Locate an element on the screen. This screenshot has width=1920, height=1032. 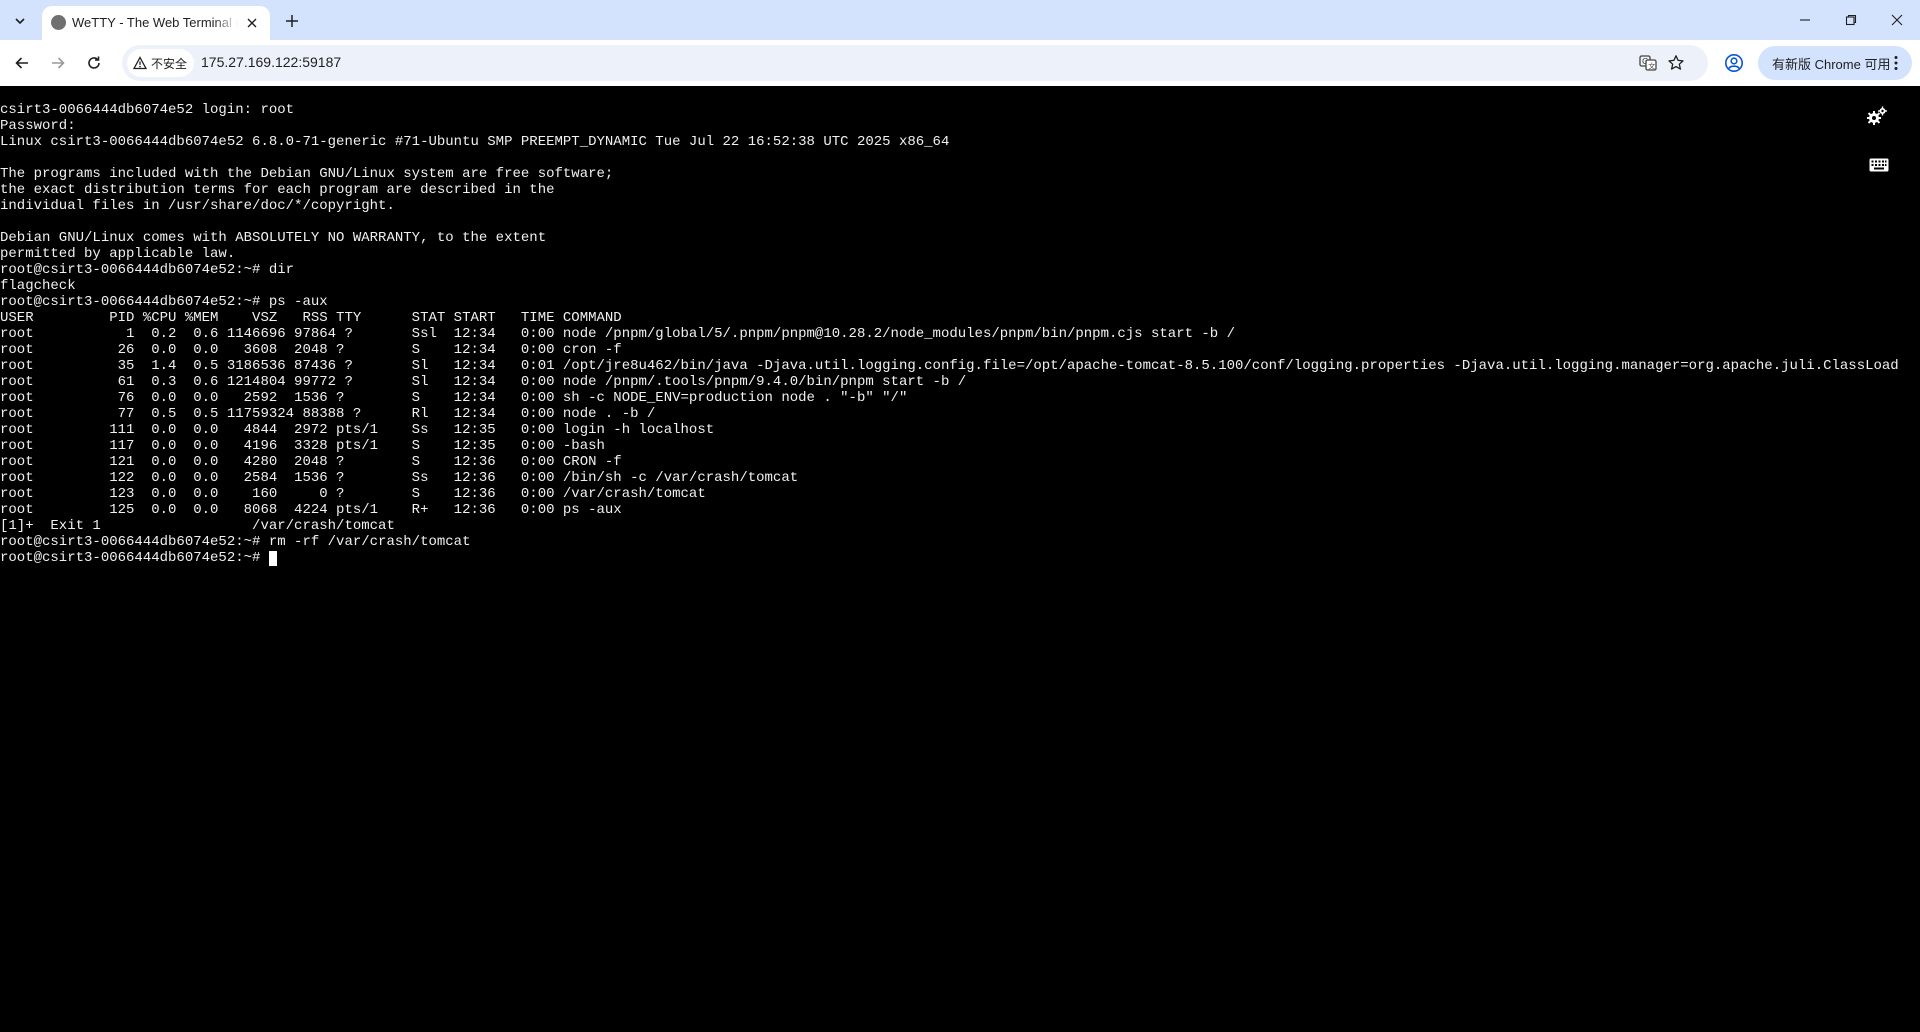
plus-icon is located at coordinates (292, 21).